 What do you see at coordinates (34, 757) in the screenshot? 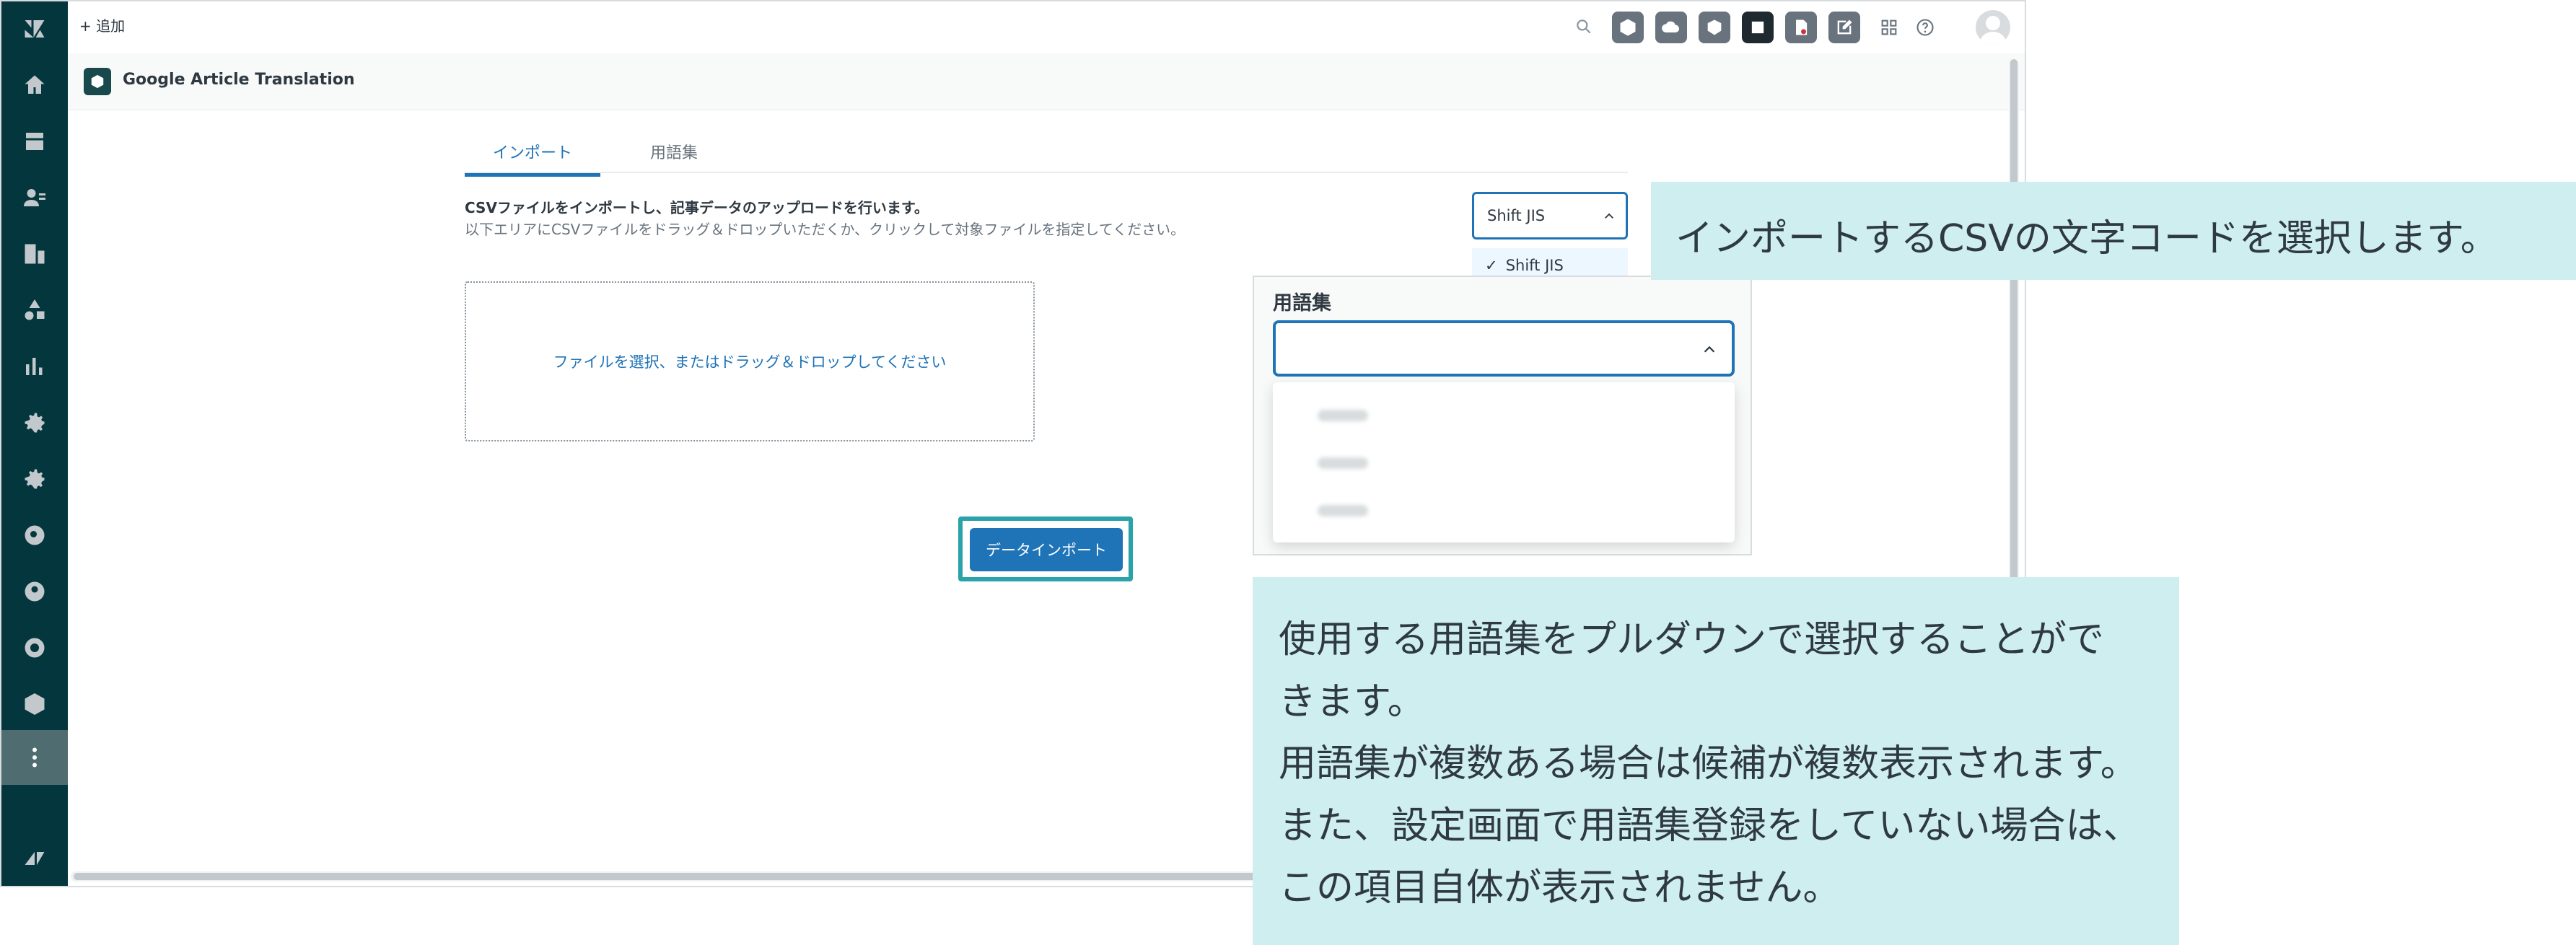
I see `more-apps-icon` at bounding box center [34, 757].